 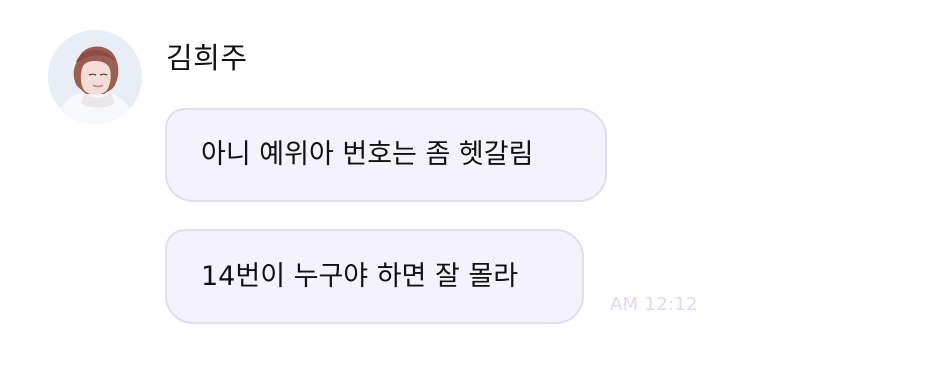 I want to click on message-timestamp: AM 12:12, so click(x=654, y=304).